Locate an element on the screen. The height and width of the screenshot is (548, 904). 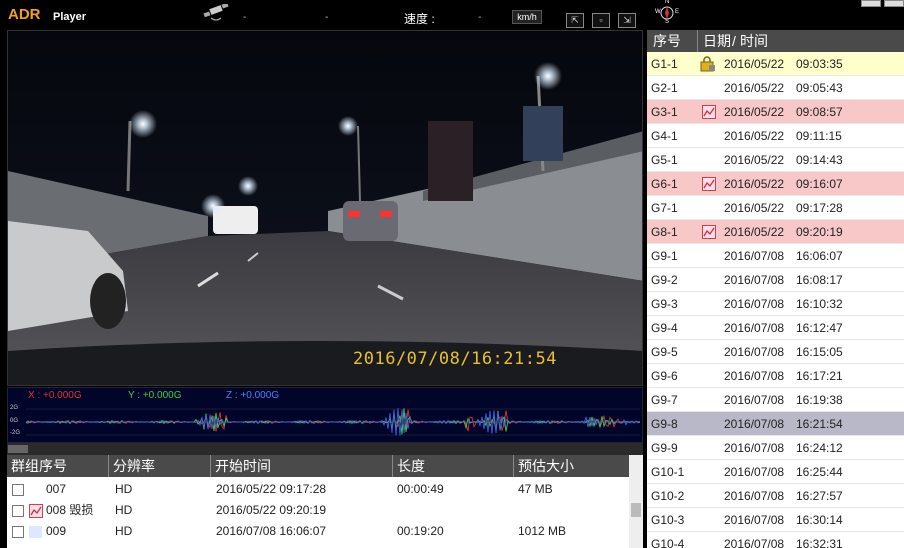
event-row-time: 16:24:12 is located at coordinates (819, 448).